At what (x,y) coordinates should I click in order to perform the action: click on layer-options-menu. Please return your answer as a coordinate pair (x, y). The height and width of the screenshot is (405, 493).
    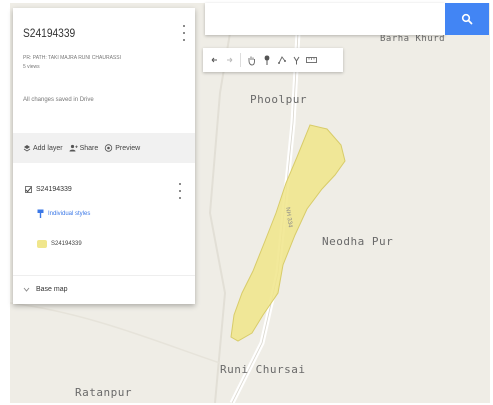
    Looking at the image, I should click on (180, 191).